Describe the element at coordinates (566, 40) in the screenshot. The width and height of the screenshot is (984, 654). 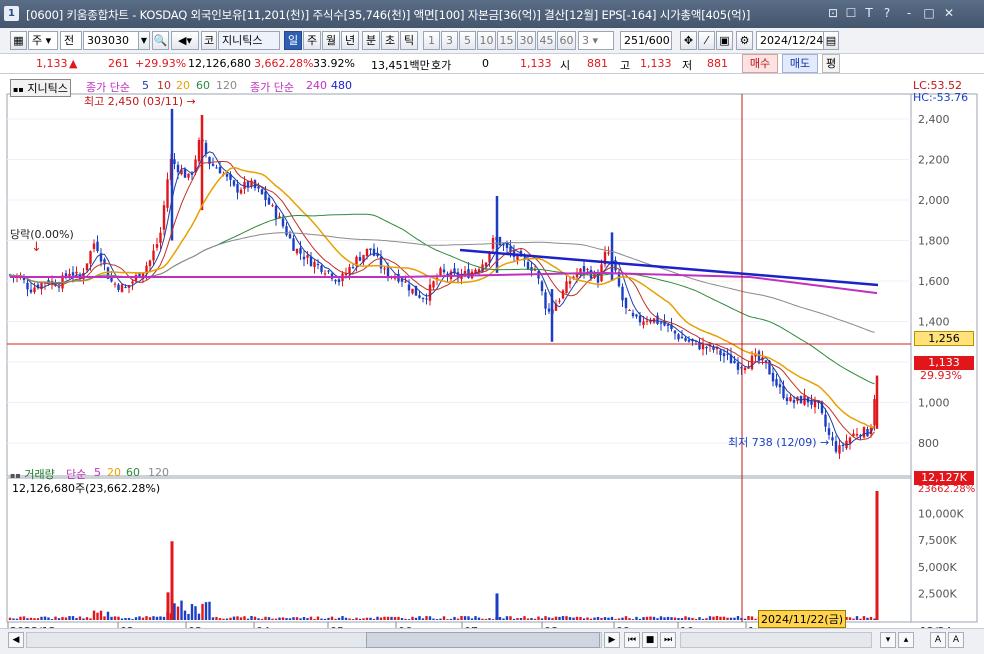
I see `interval-60: 60` at that location.